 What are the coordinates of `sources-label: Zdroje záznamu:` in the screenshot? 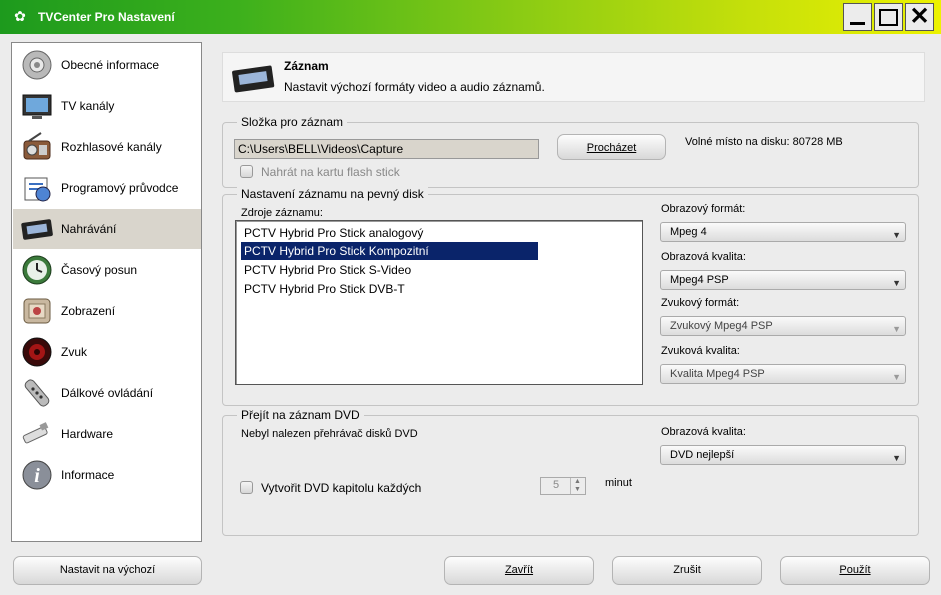 It's located at (282, 213).